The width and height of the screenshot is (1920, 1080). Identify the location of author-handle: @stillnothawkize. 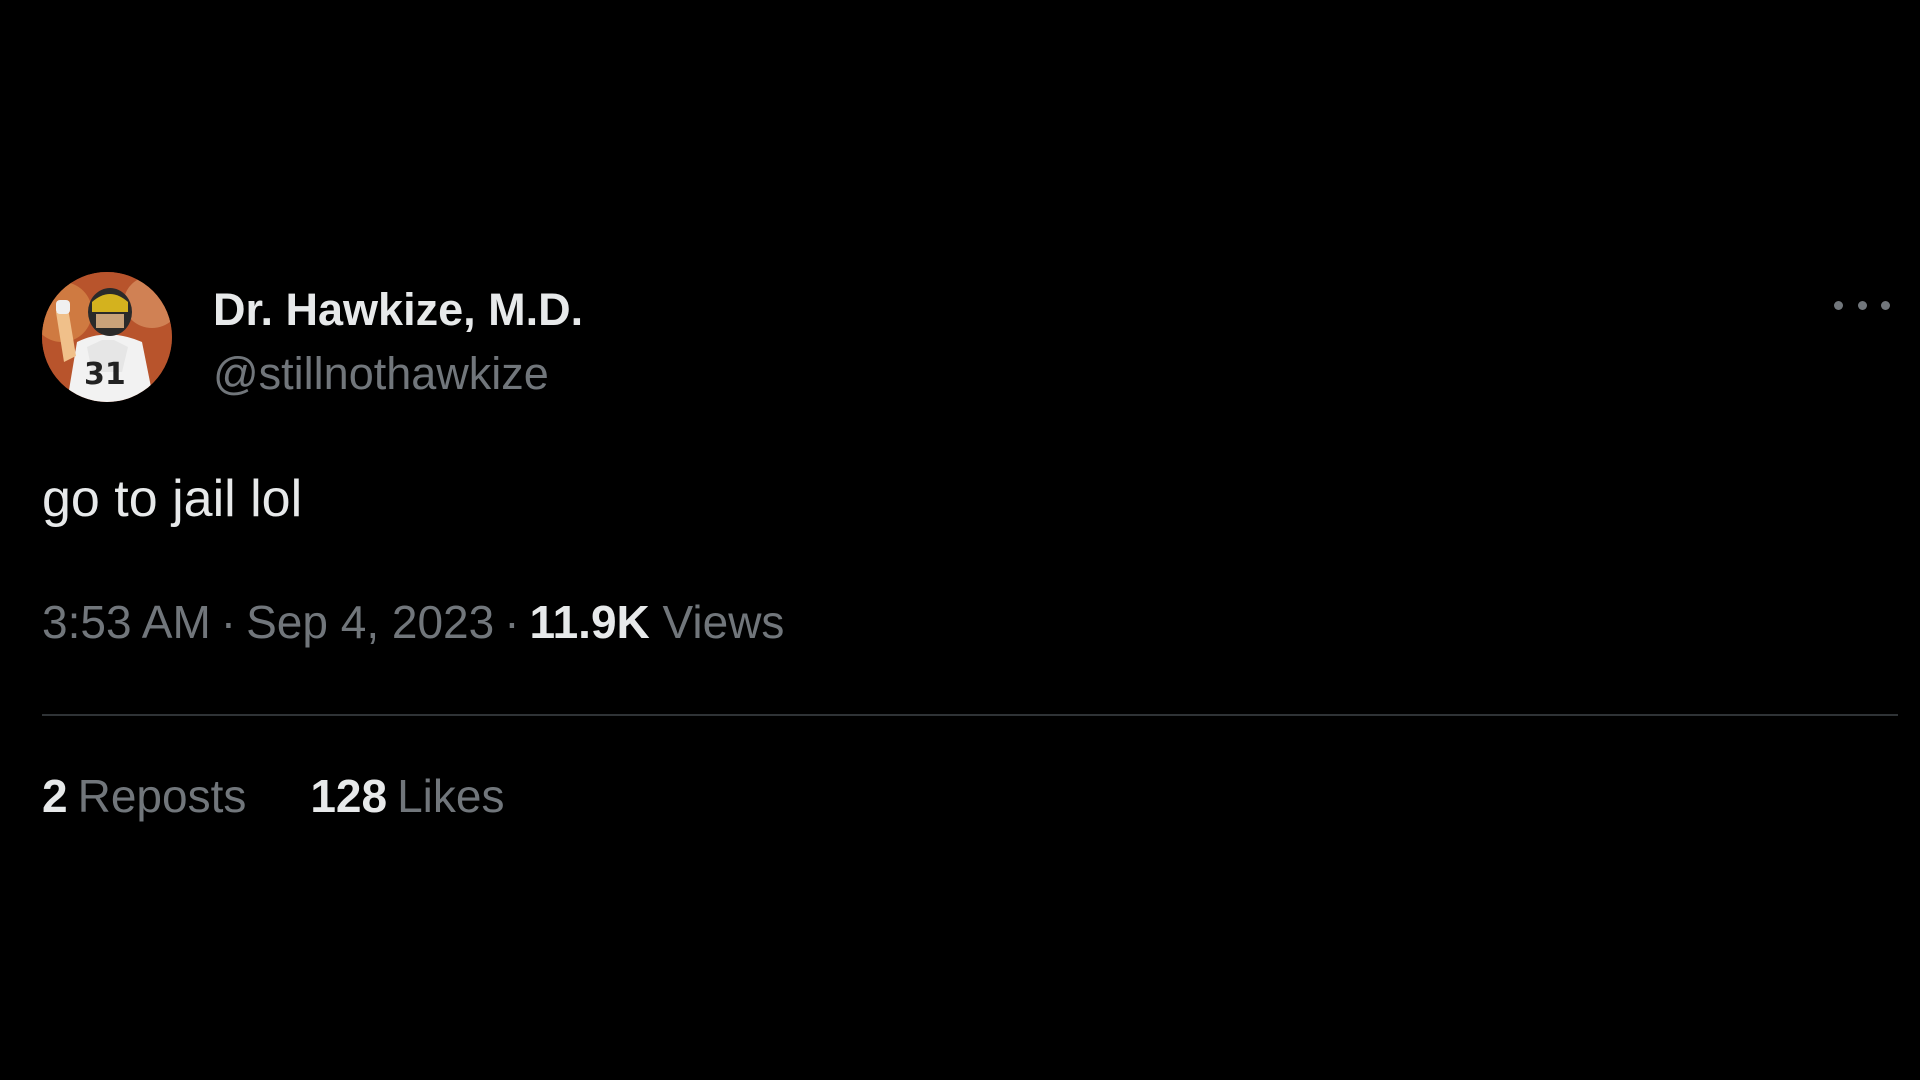
(398, 374).